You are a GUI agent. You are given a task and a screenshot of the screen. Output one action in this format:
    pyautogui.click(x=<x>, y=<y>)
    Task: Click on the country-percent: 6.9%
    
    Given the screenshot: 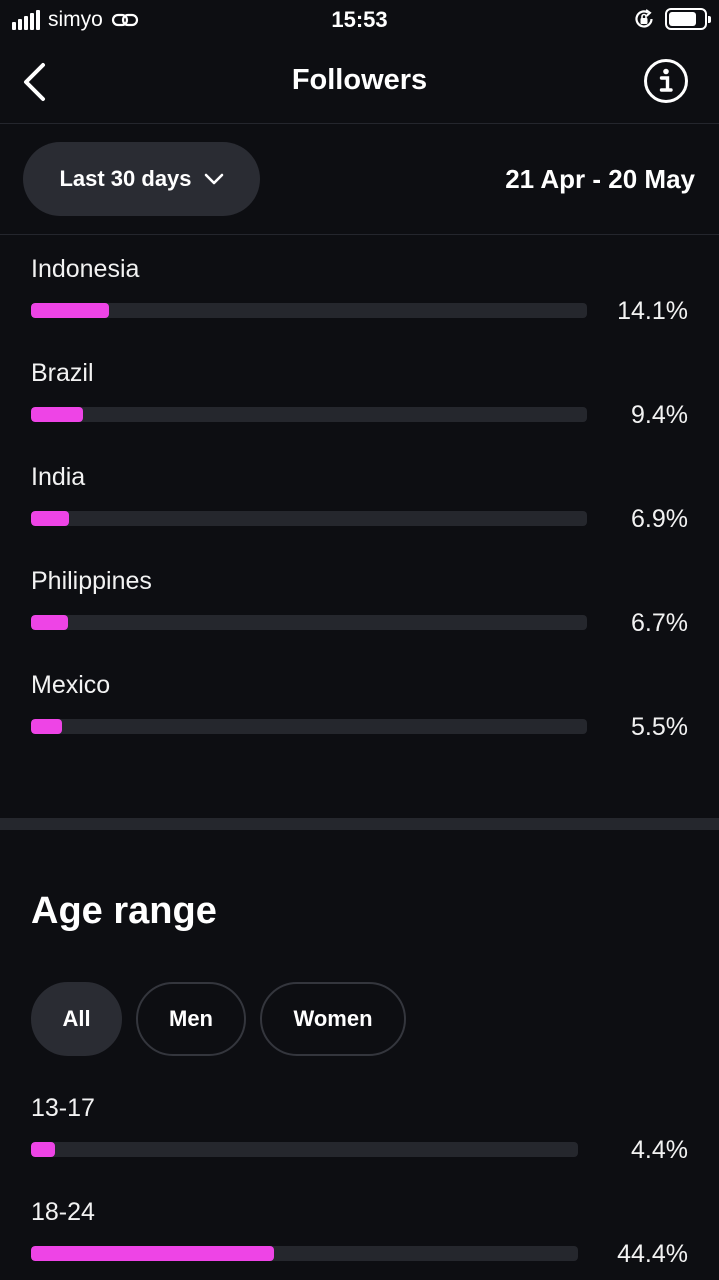 What is the action you would take?
    pyautogui.click(x=659, y=519)
    